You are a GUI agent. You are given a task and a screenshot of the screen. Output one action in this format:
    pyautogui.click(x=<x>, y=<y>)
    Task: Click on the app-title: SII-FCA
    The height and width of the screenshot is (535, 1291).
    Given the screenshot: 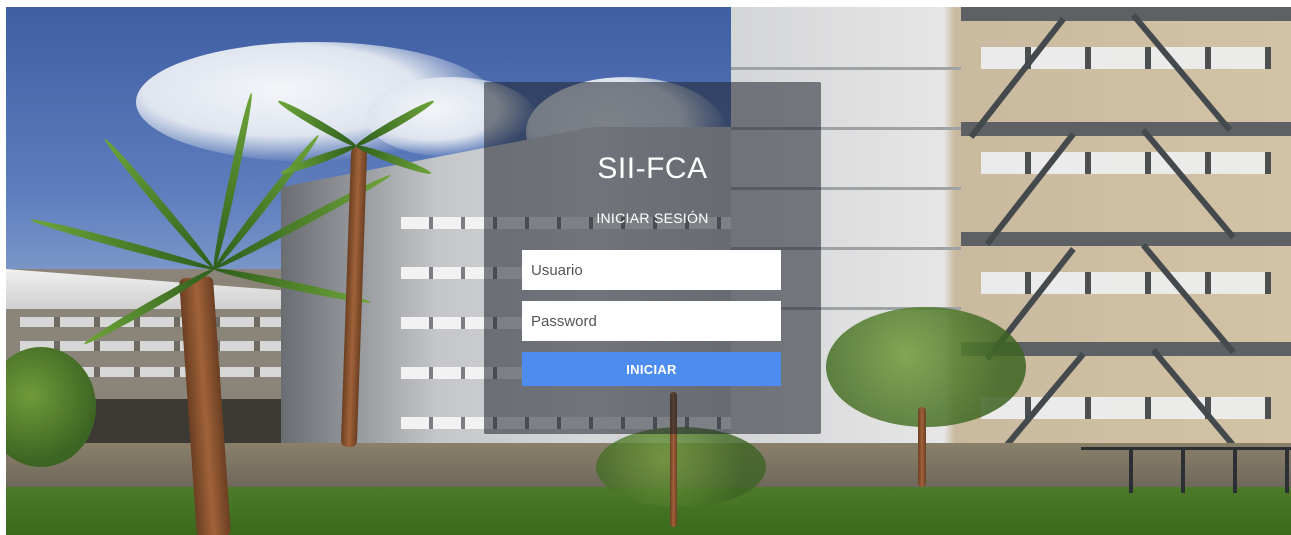 What is the action you would take?
    pyautogui.click(x=652, y=168)
    